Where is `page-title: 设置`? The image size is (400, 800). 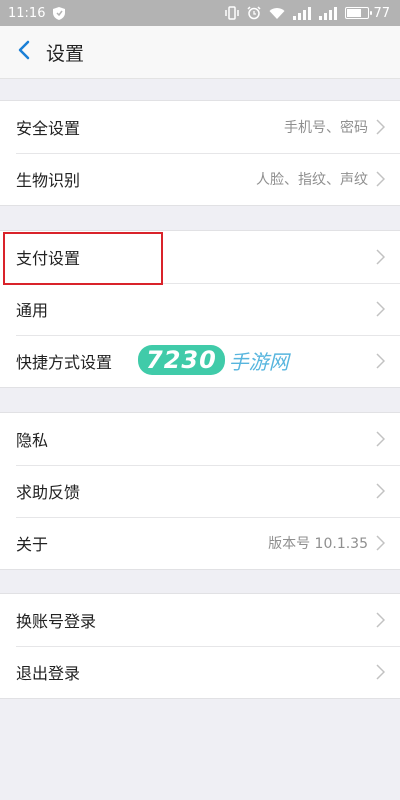 page-title: 设置 is located at coordinates (65, 53).